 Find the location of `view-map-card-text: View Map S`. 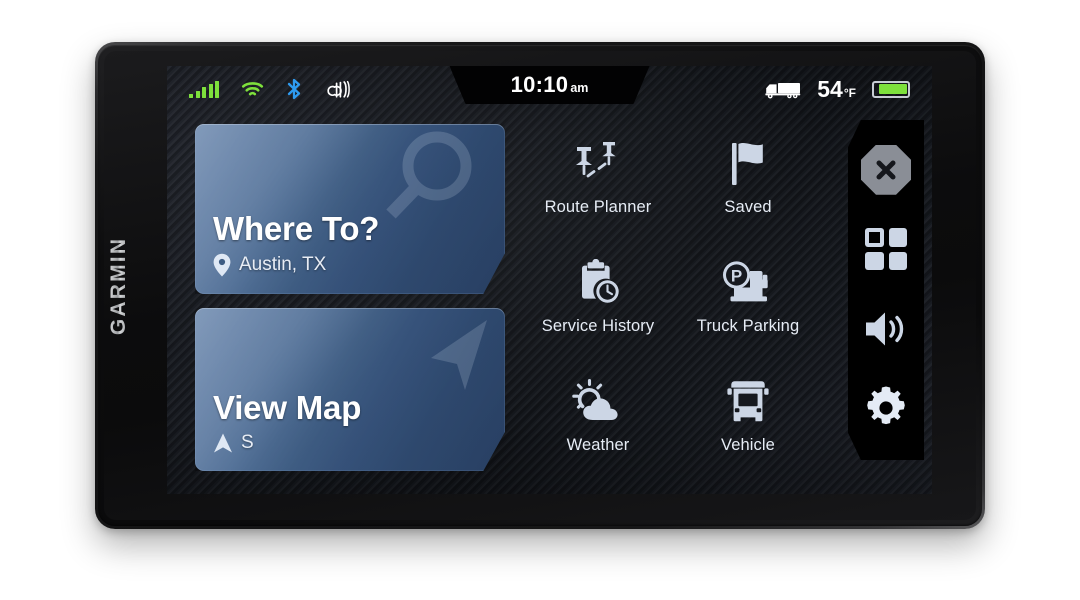

view-map-card-text: View Map S is located at coordinates (287, 422).